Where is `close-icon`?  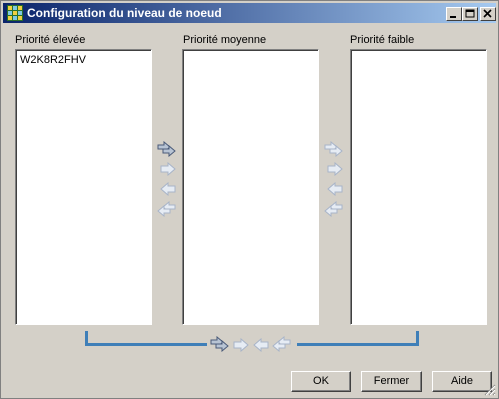
close-icon is located at coordinates (487, 13).